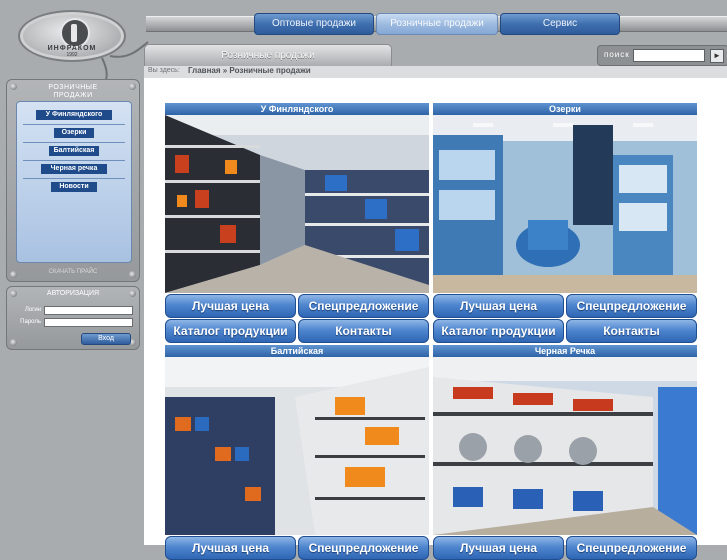 The image size is (727, 560). What do you see at coordinates (249, 70) in the screenshot?
I see `breadcrumb-path: Главная » Розничные продажи` at bounding box center [249, 70].